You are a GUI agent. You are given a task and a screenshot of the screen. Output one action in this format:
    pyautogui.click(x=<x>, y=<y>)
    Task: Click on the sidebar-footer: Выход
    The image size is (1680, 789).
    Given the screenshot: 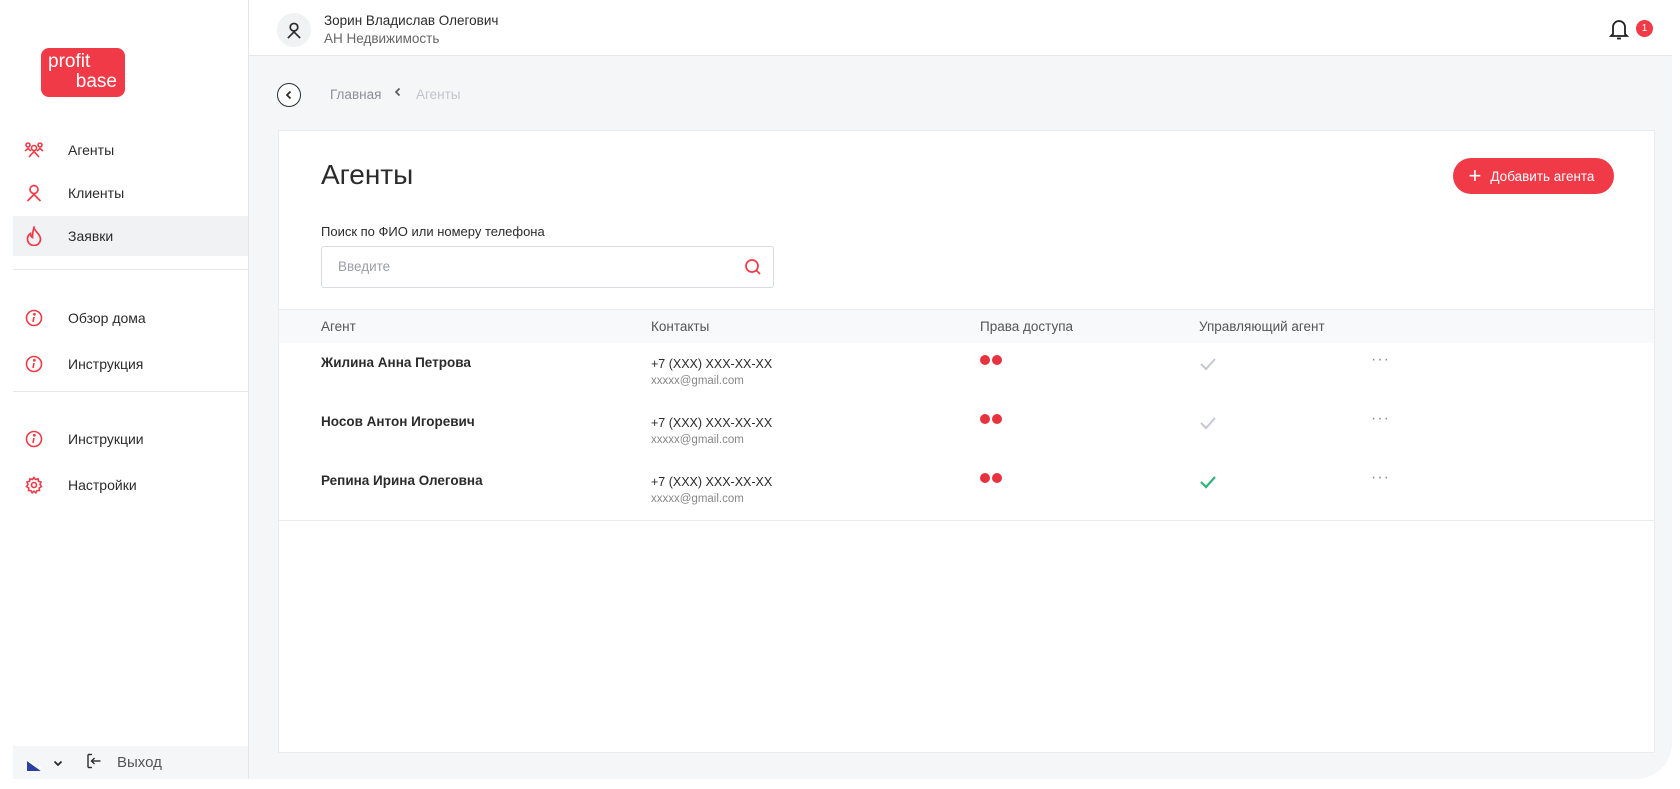 What is the action you would take?
    pyautogui.click(x=130, y=762)
    